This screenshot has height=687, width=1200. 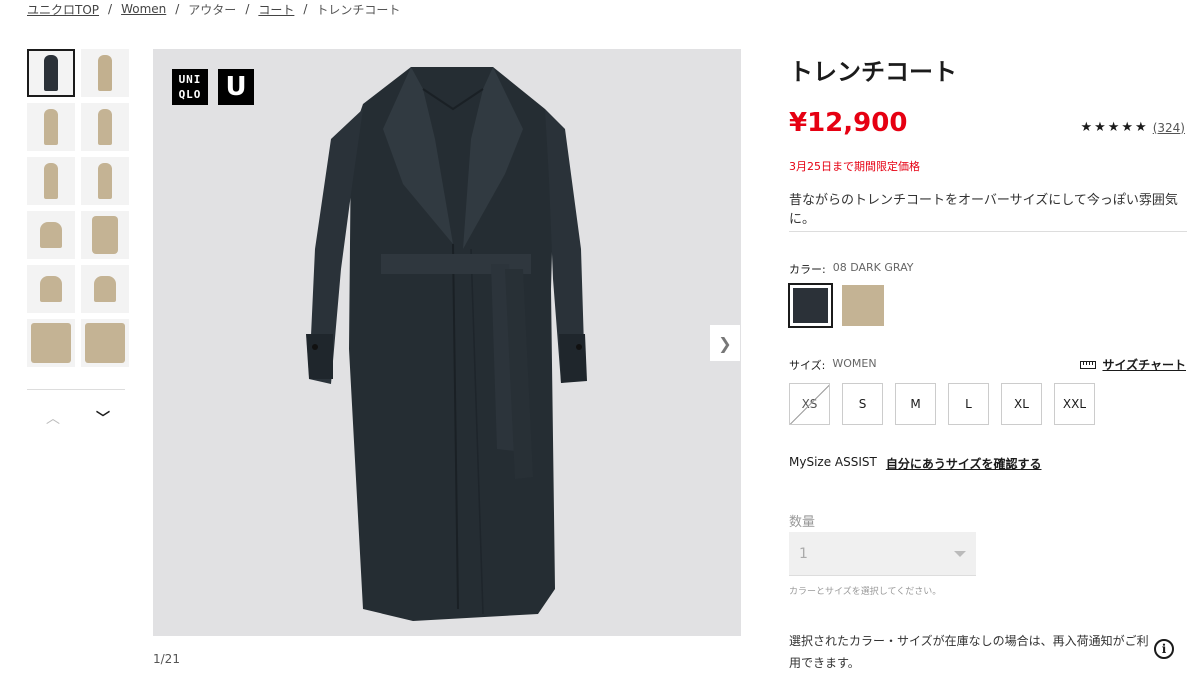 I want to click on uniqlo-logo: UNI QLO, so click(x=190, y=87).